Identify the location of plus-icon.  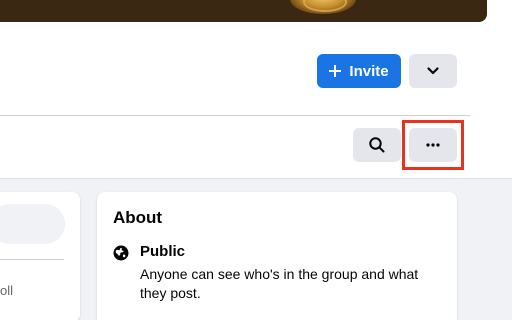
(335, 71).